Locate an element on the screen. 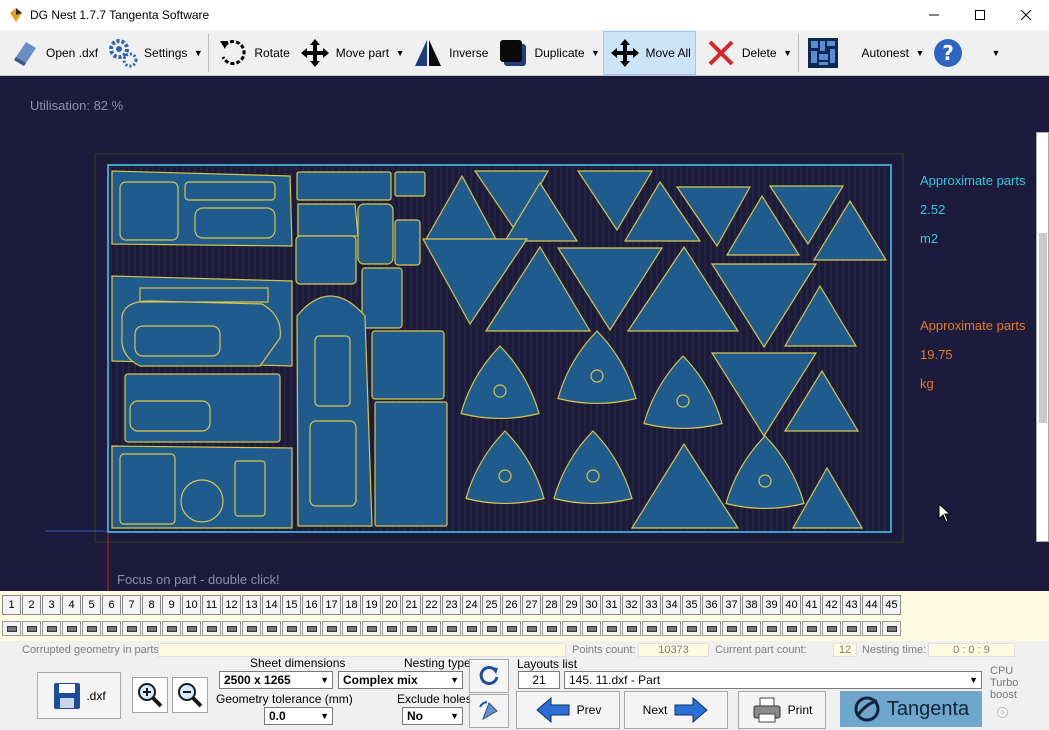 Image resolution: width=1049 pixels, height=730 pixels. layout-tab: 35 is located at coordinates (691, 605).